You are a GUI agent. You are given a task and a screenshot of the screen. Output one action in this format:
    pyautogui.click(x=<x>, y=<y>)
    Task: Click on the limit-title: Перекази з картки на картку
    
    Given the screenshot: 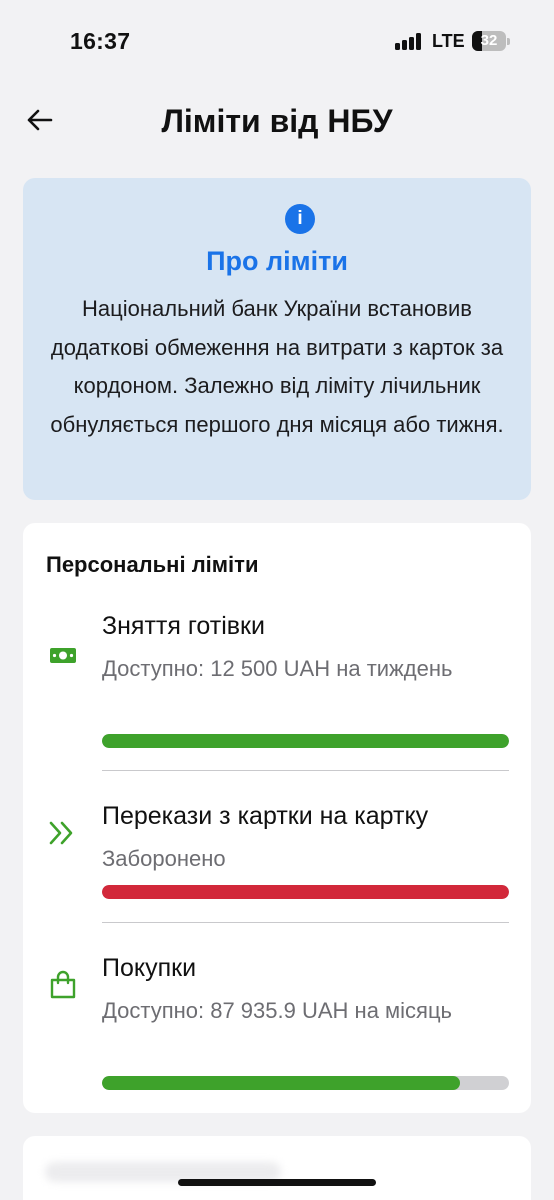 What is the action you would take?
    pyautogui.click(x=265, y=816)
    